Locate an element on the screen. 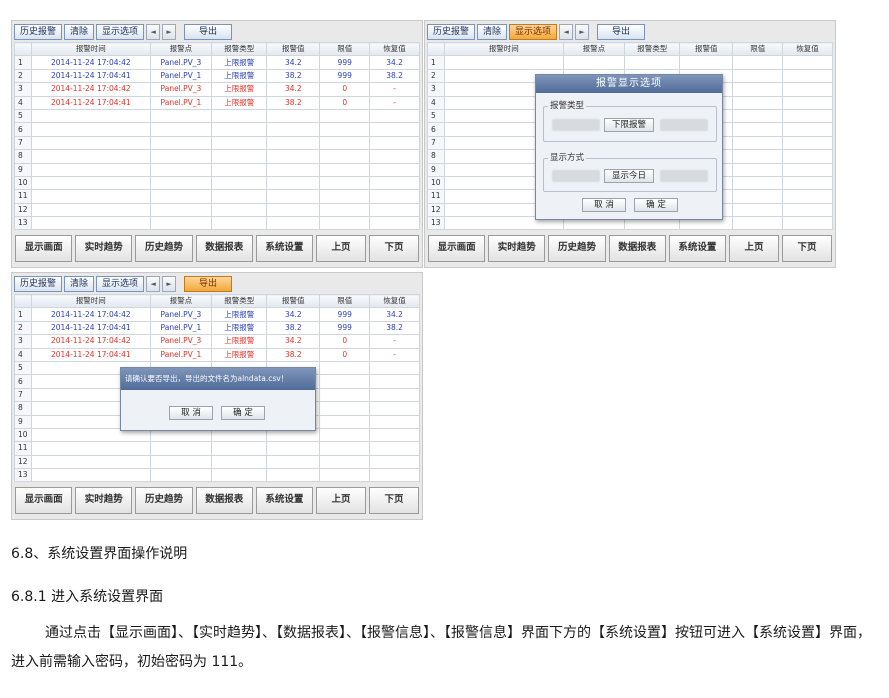 The image size is (889, 698). cell-recover: 38.2 is located at coordinates (394, 328).